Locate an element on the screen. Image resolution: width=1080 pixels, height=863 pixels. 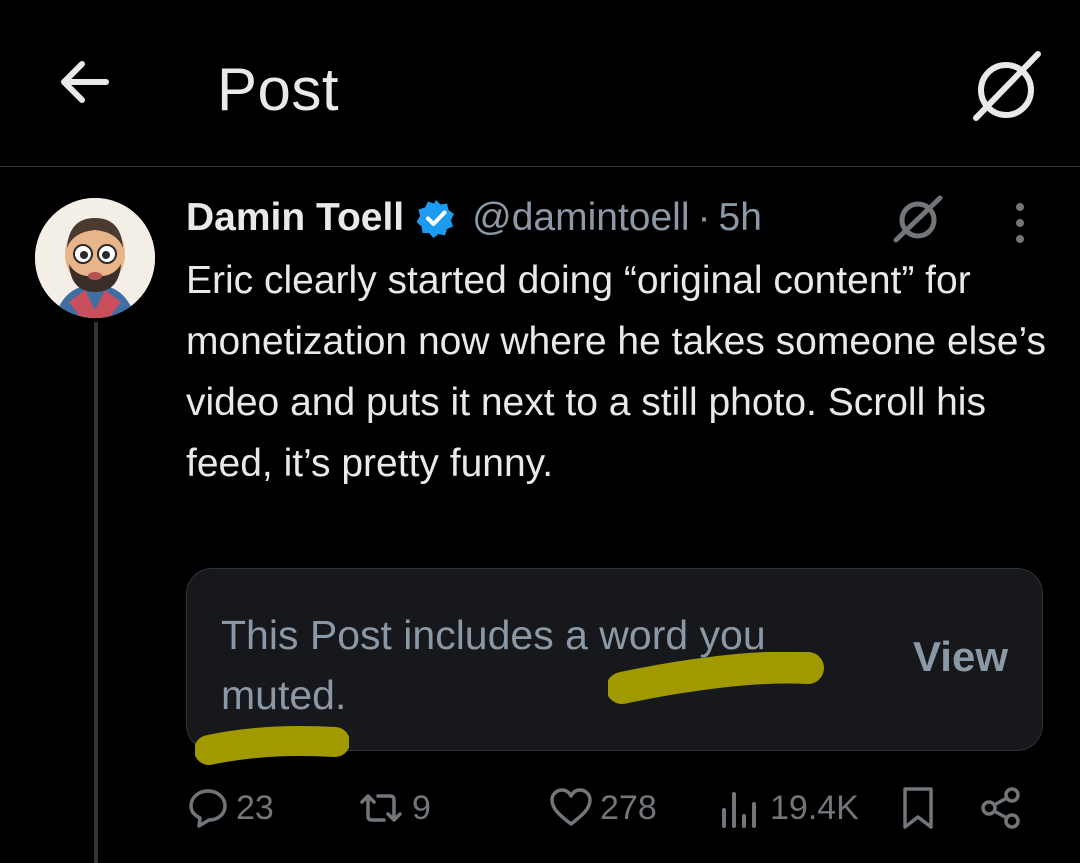
views-icon is located at coordinates (739, 810).